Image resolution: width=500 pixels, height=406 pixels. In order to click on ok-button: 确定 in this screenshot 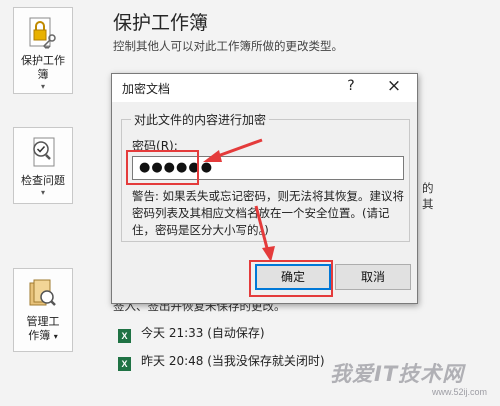, I will do `click(293, 277)`.